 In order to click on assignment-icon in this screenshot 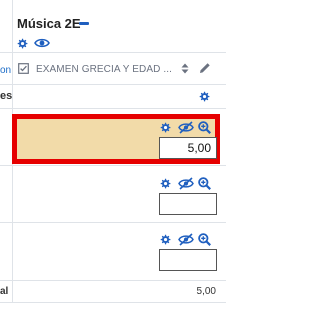, I will do `click(23, 68)`.